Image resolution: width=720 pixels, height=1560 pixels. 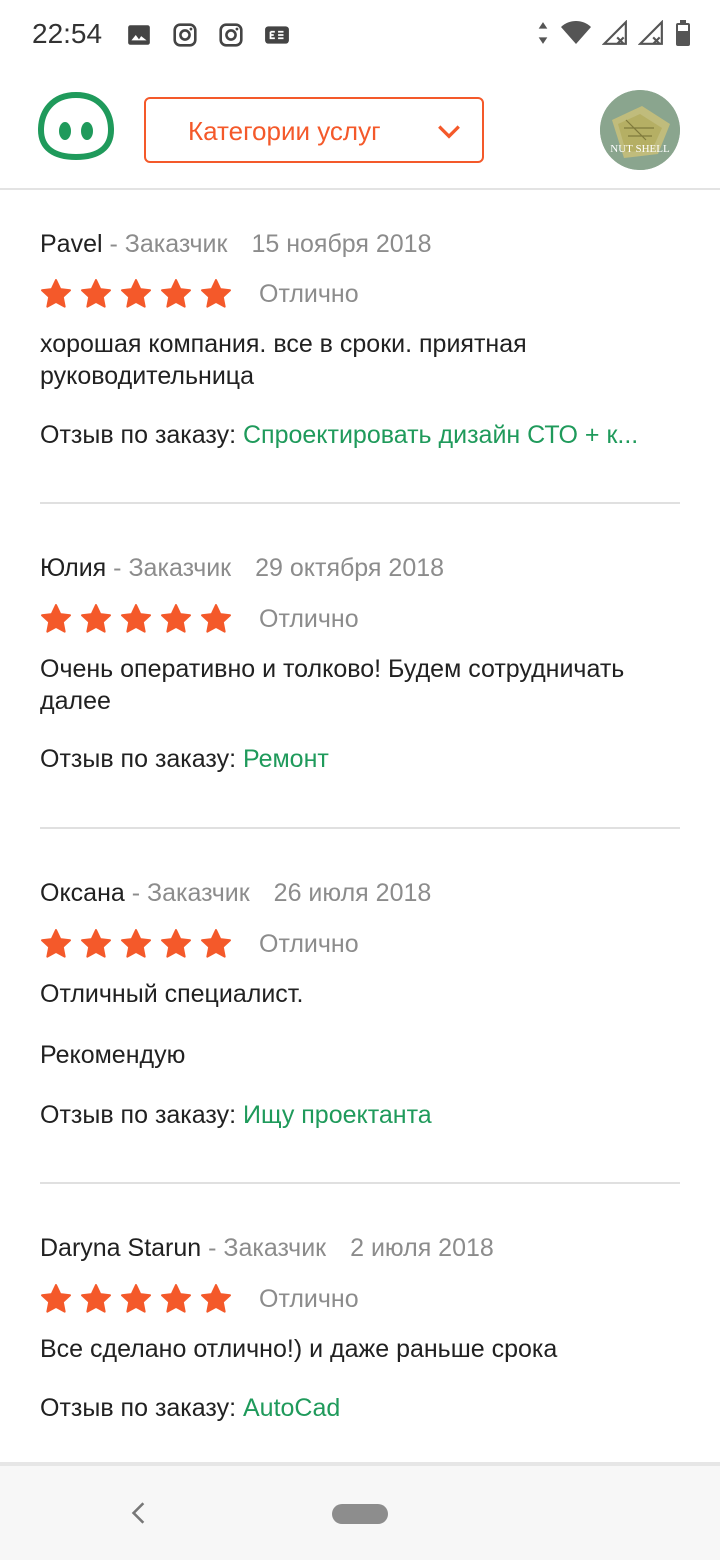 I want to click on avatar-image: NUT SHELL, so click(x=640, y=130).